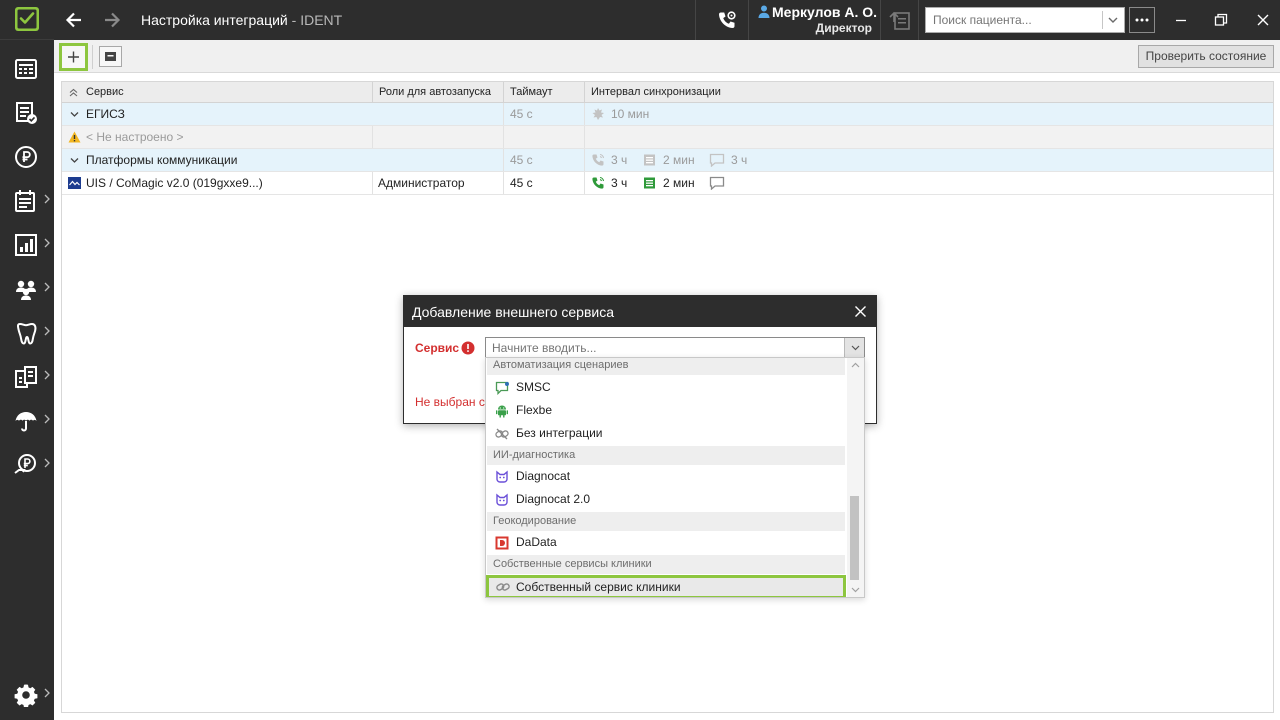 The width and height of the screenshot is (1280, 720). I want to click on sidebar-item-dental, so click(27, 332).